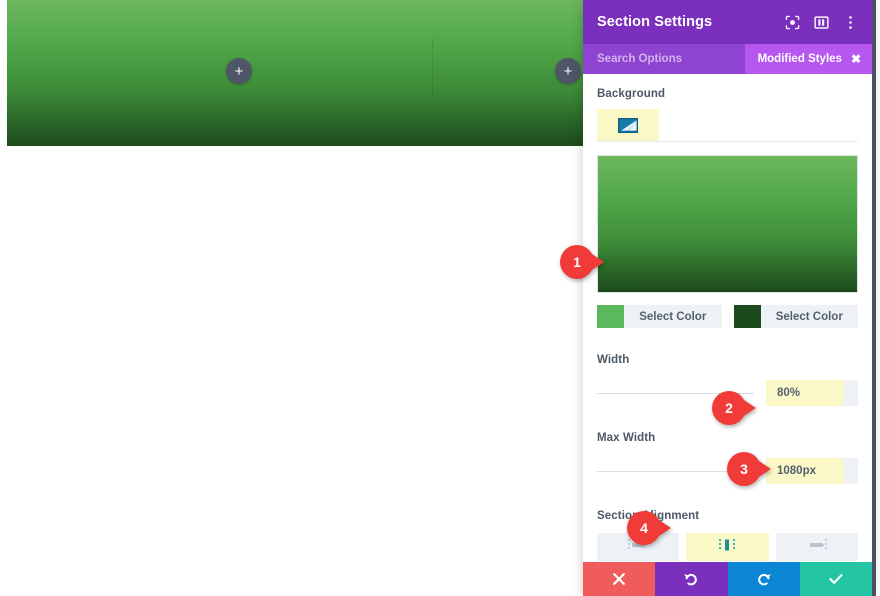 The width and height of the screenshot is (880, 596). What do you see at coordinates (805, 393) in the screenshot?
I see `width-value-input: 80%` at bounding box center [805, 393].